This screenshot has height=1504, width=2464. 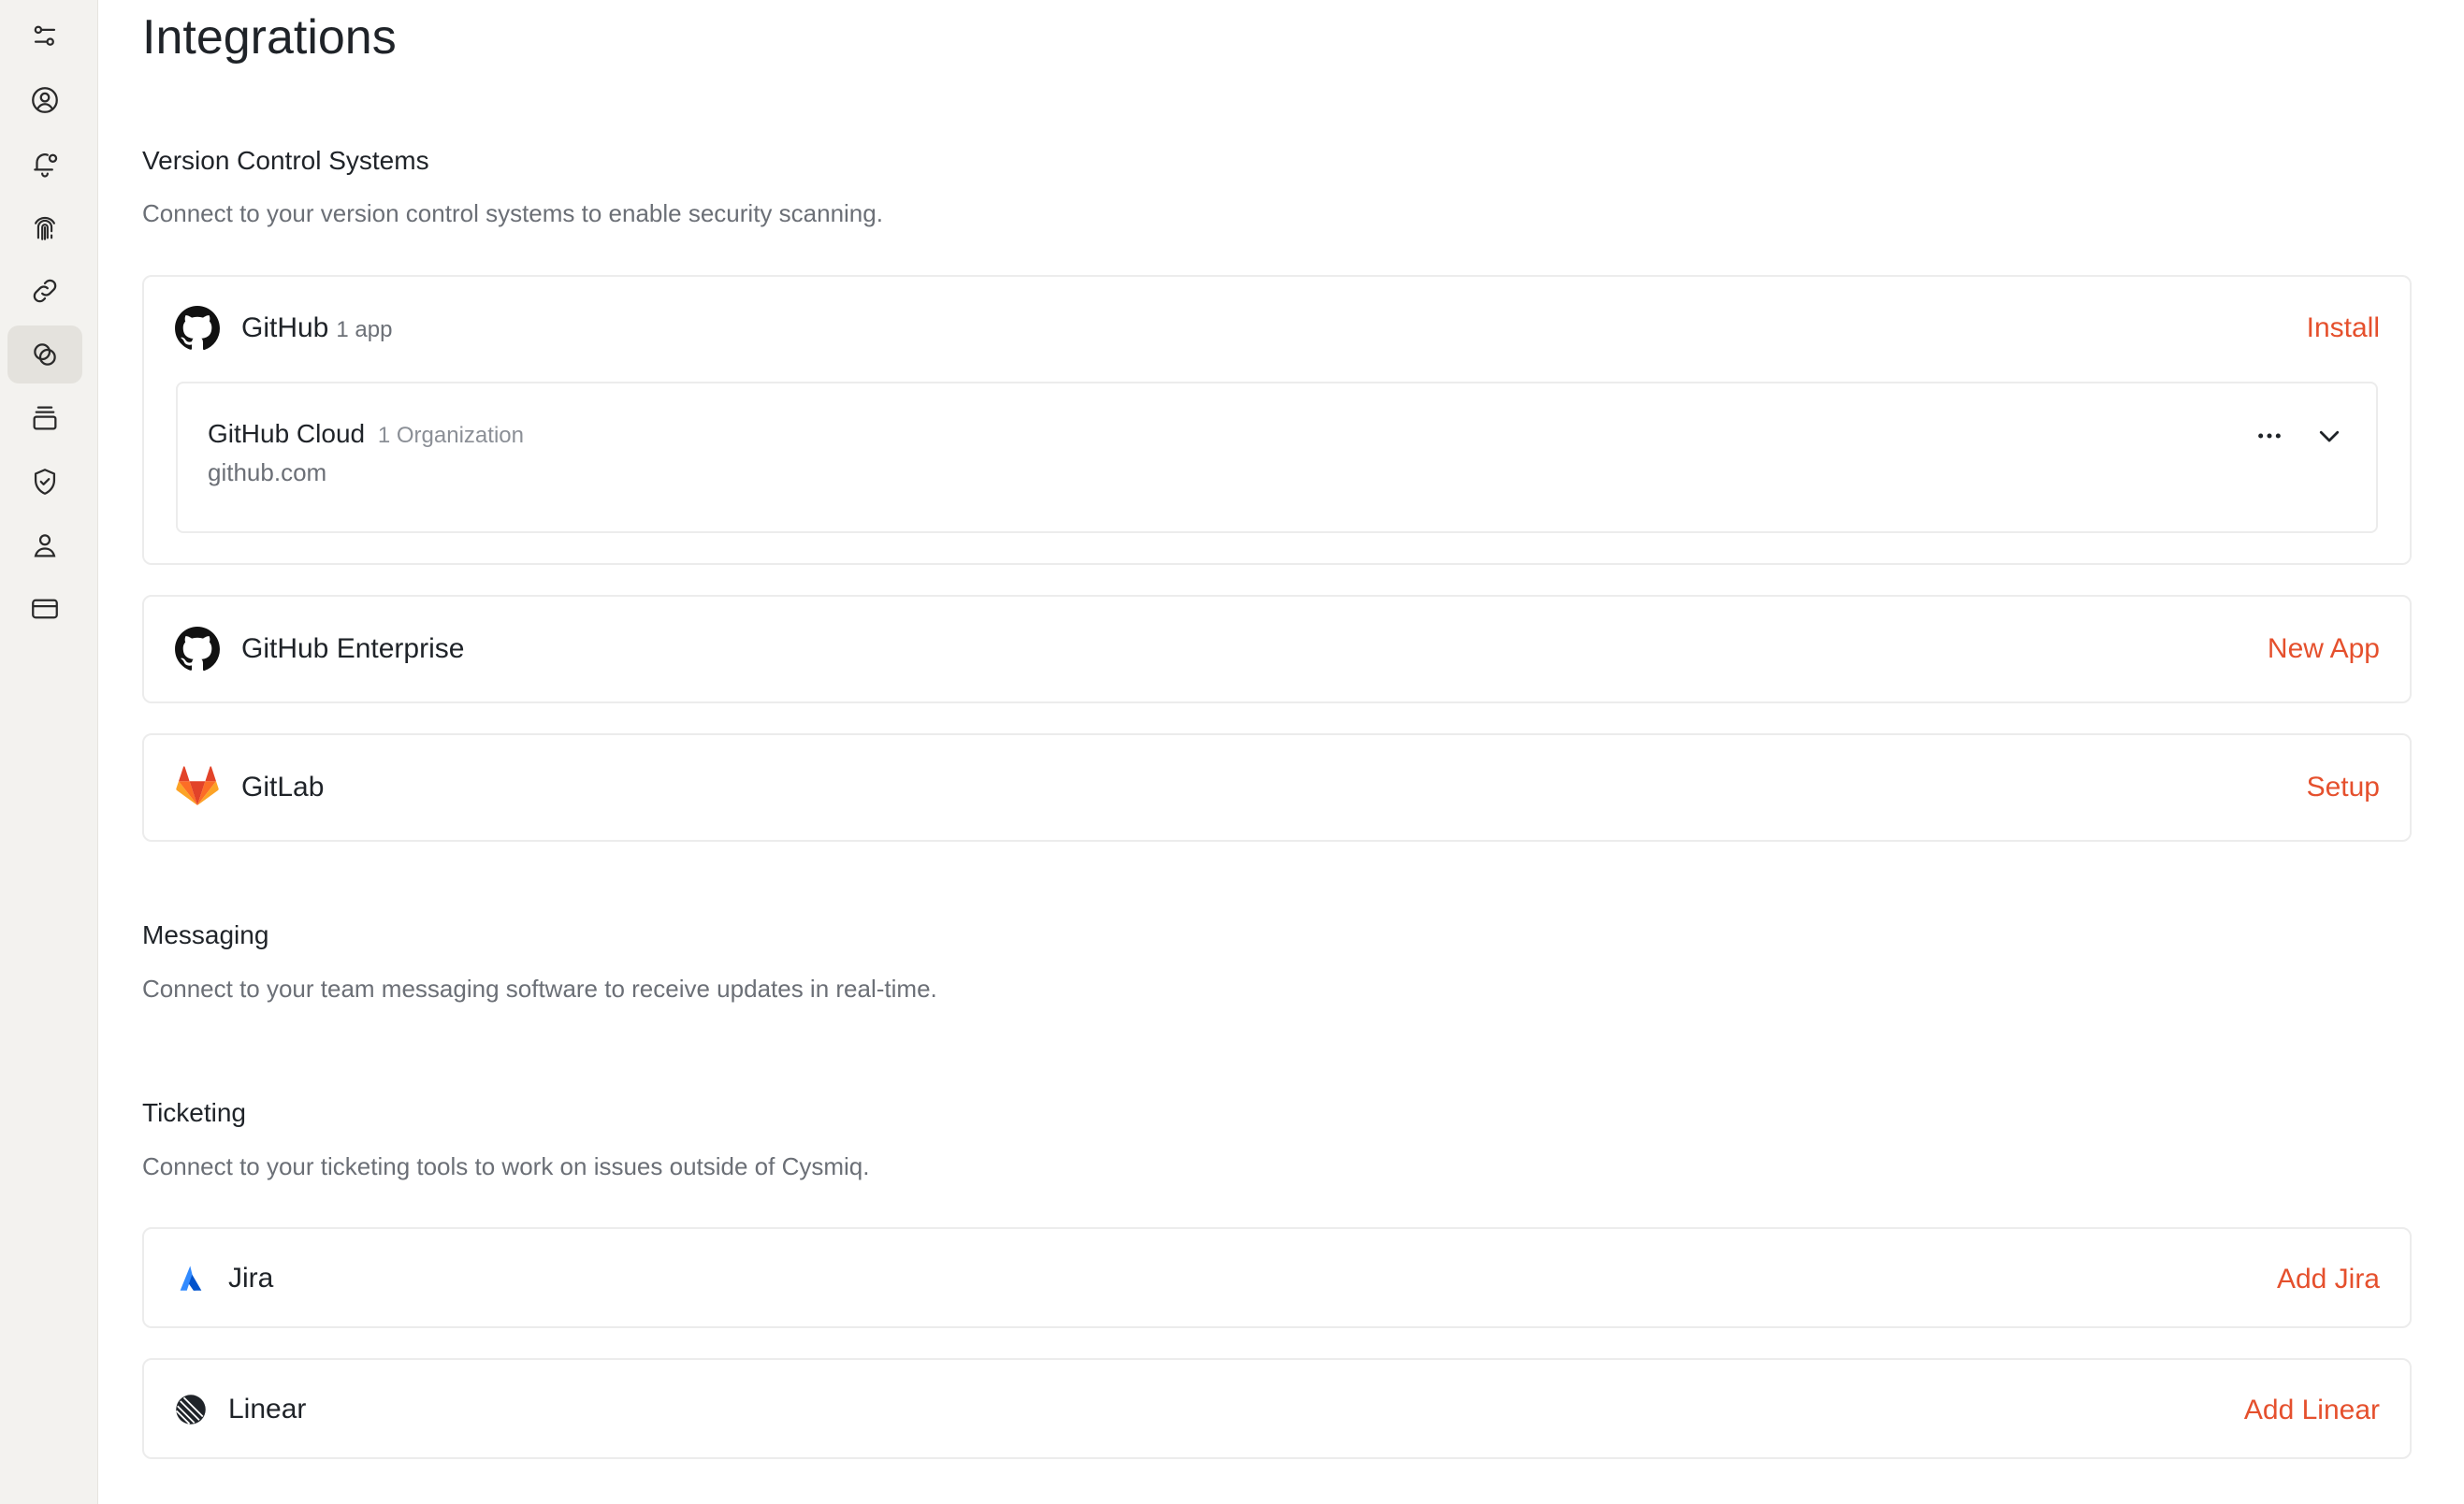 I want to click on gitlab-name: GitLab, so click(x=283, y=787).